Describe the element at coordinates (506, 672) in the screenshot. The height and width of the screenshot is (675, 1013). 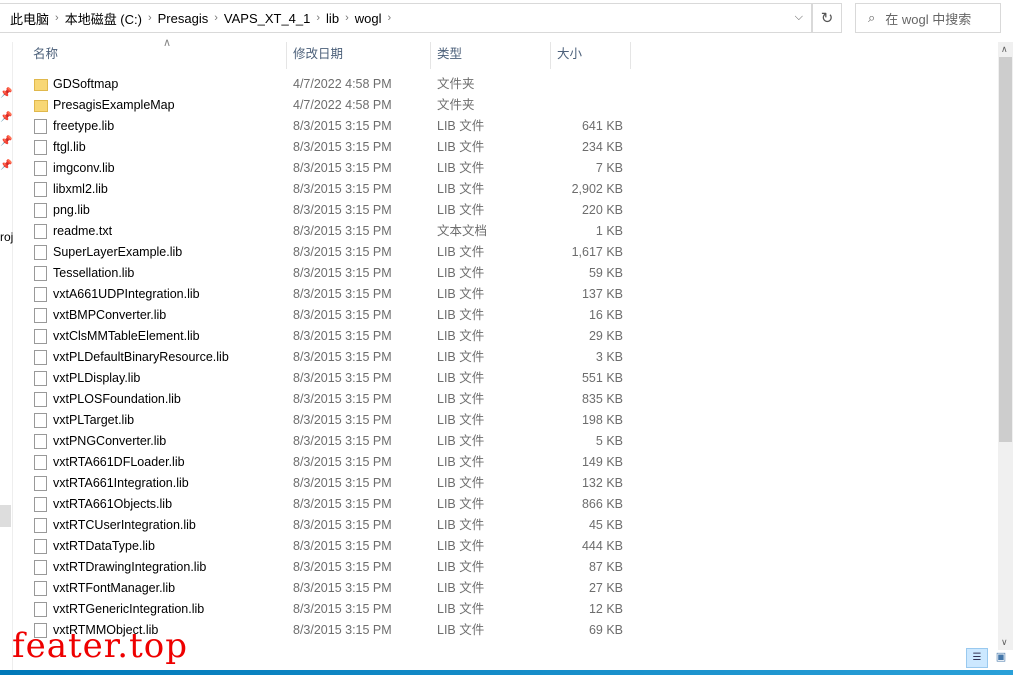
I see `taskbar-edge` at that location.